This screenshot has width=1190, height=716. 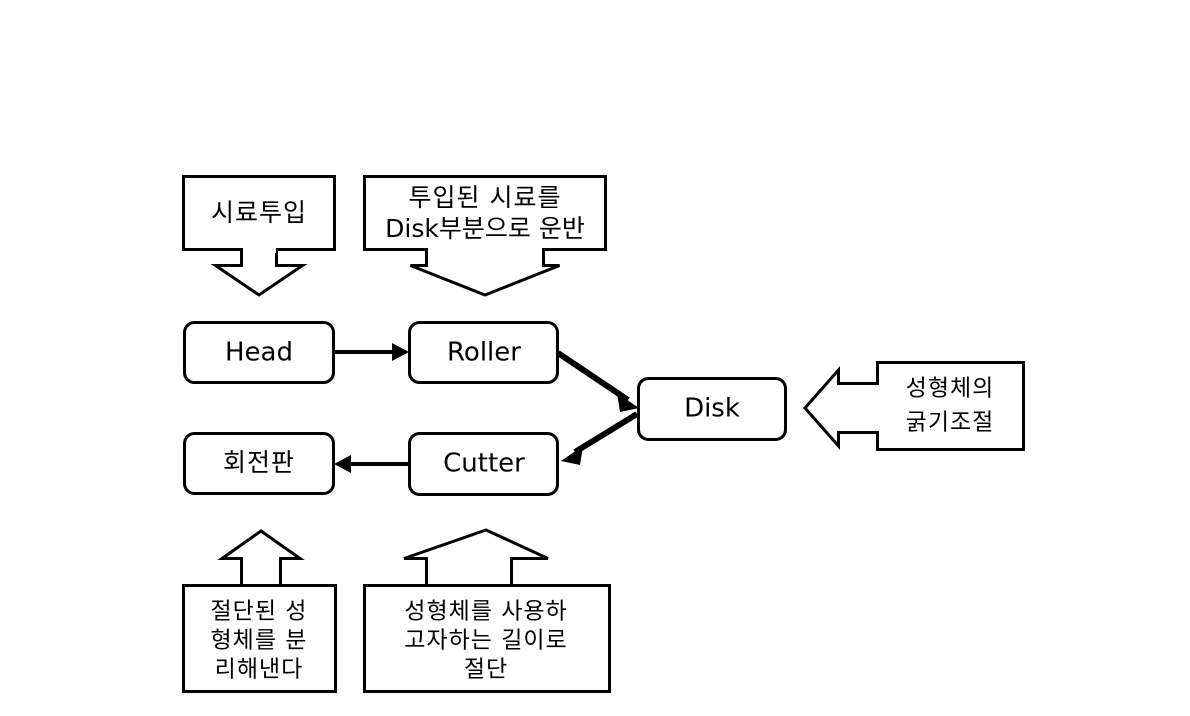 I want to click on node-separate-note: 절단된 성 형체를 분 리해낸다, so click(x=259, y=638).